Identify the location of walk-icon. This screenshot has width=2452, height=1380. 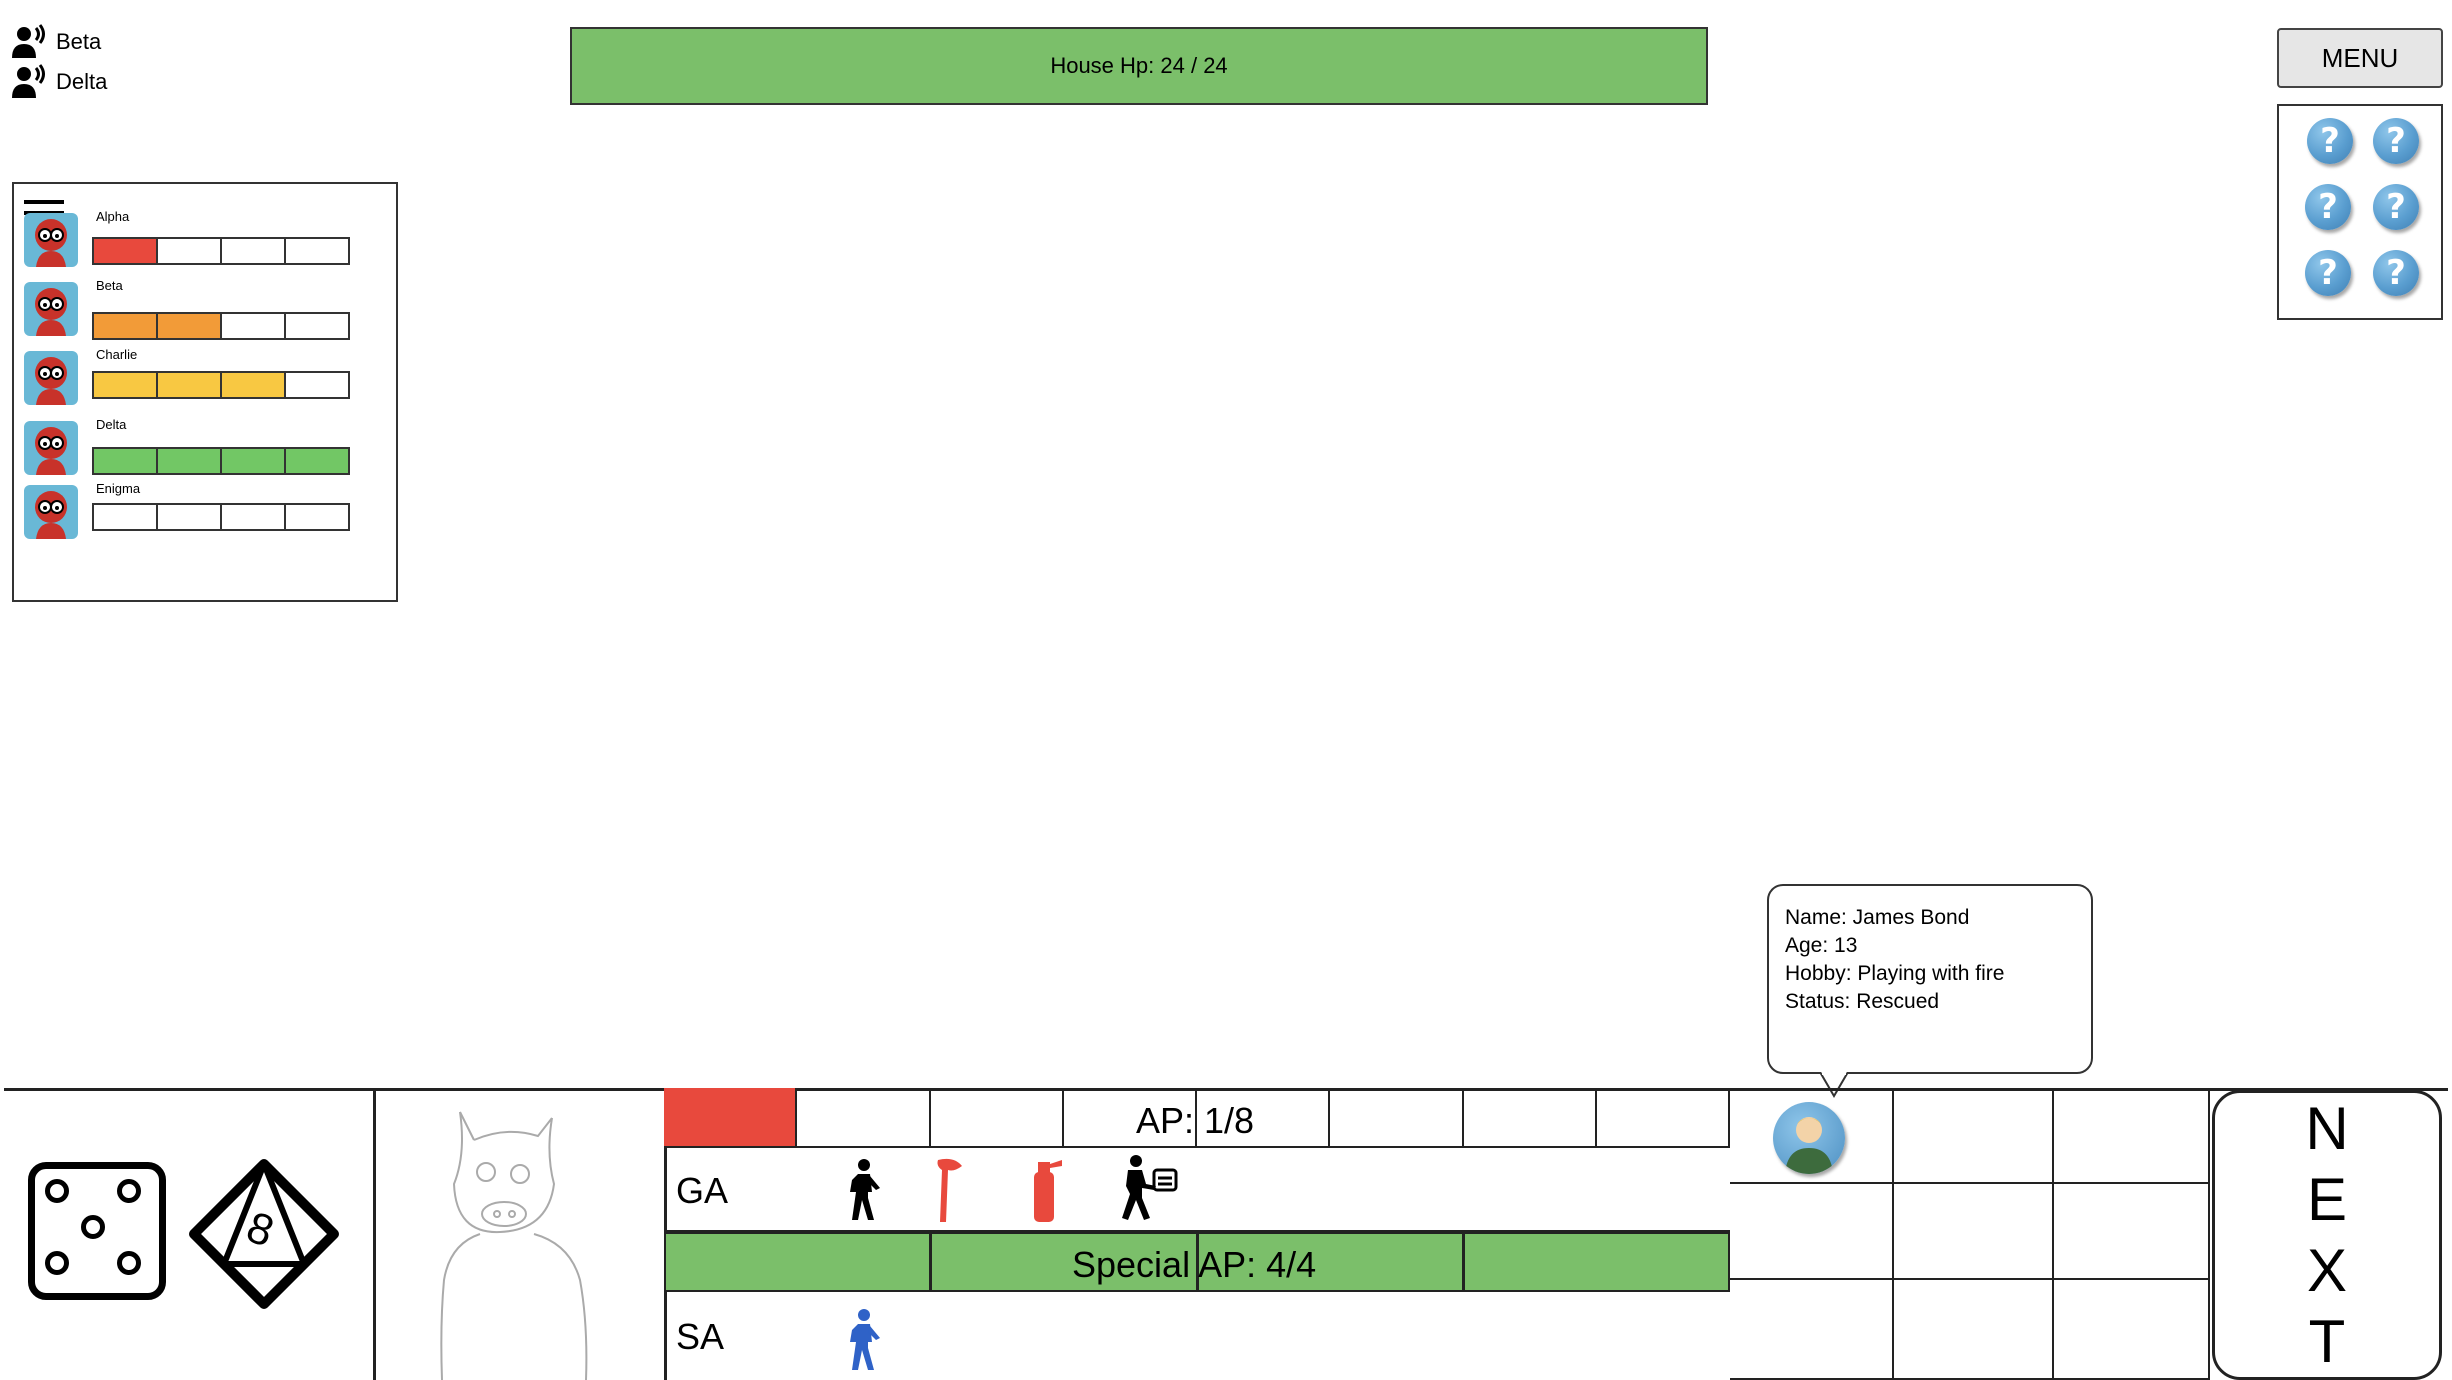
(862, 1190).